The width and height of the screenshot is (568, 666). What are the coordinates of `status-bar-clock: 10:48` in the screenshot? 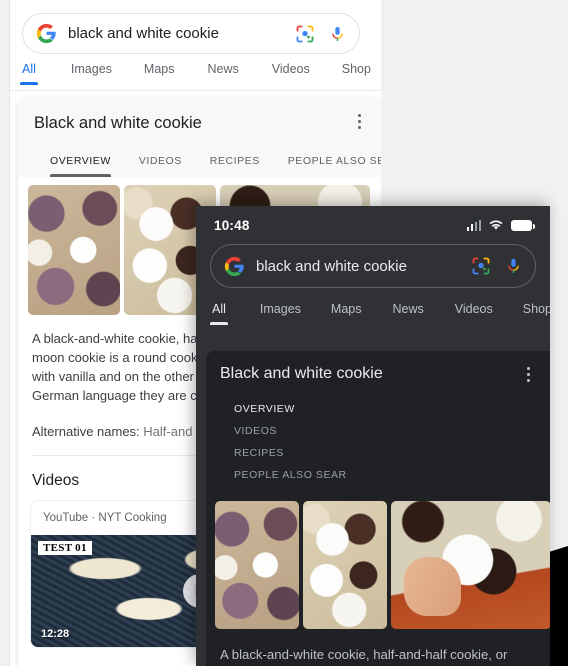 It's located at (232, 225).